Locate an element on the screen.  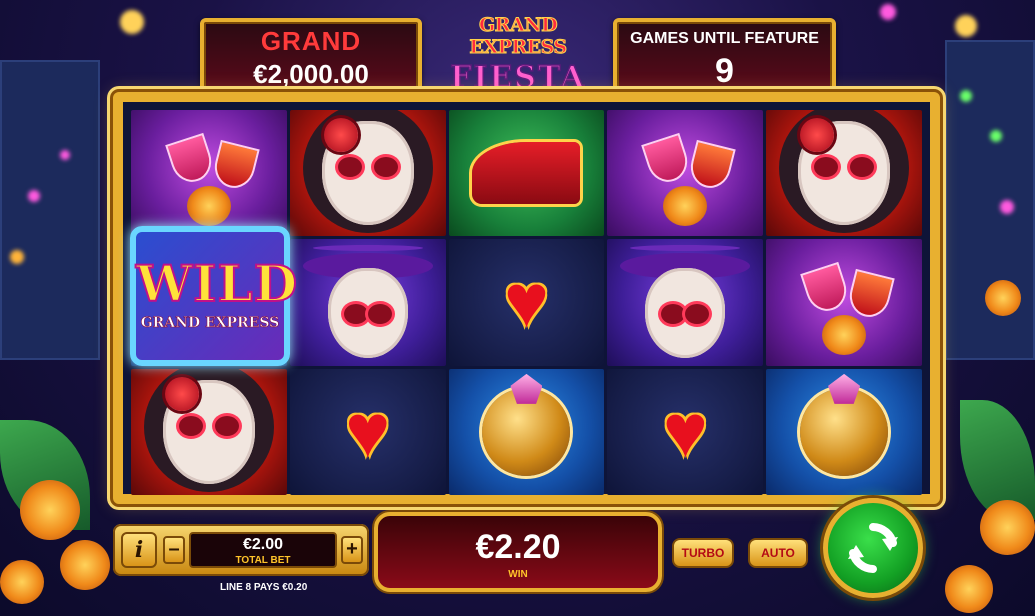
spin-button is located at coordinates (873, 548).